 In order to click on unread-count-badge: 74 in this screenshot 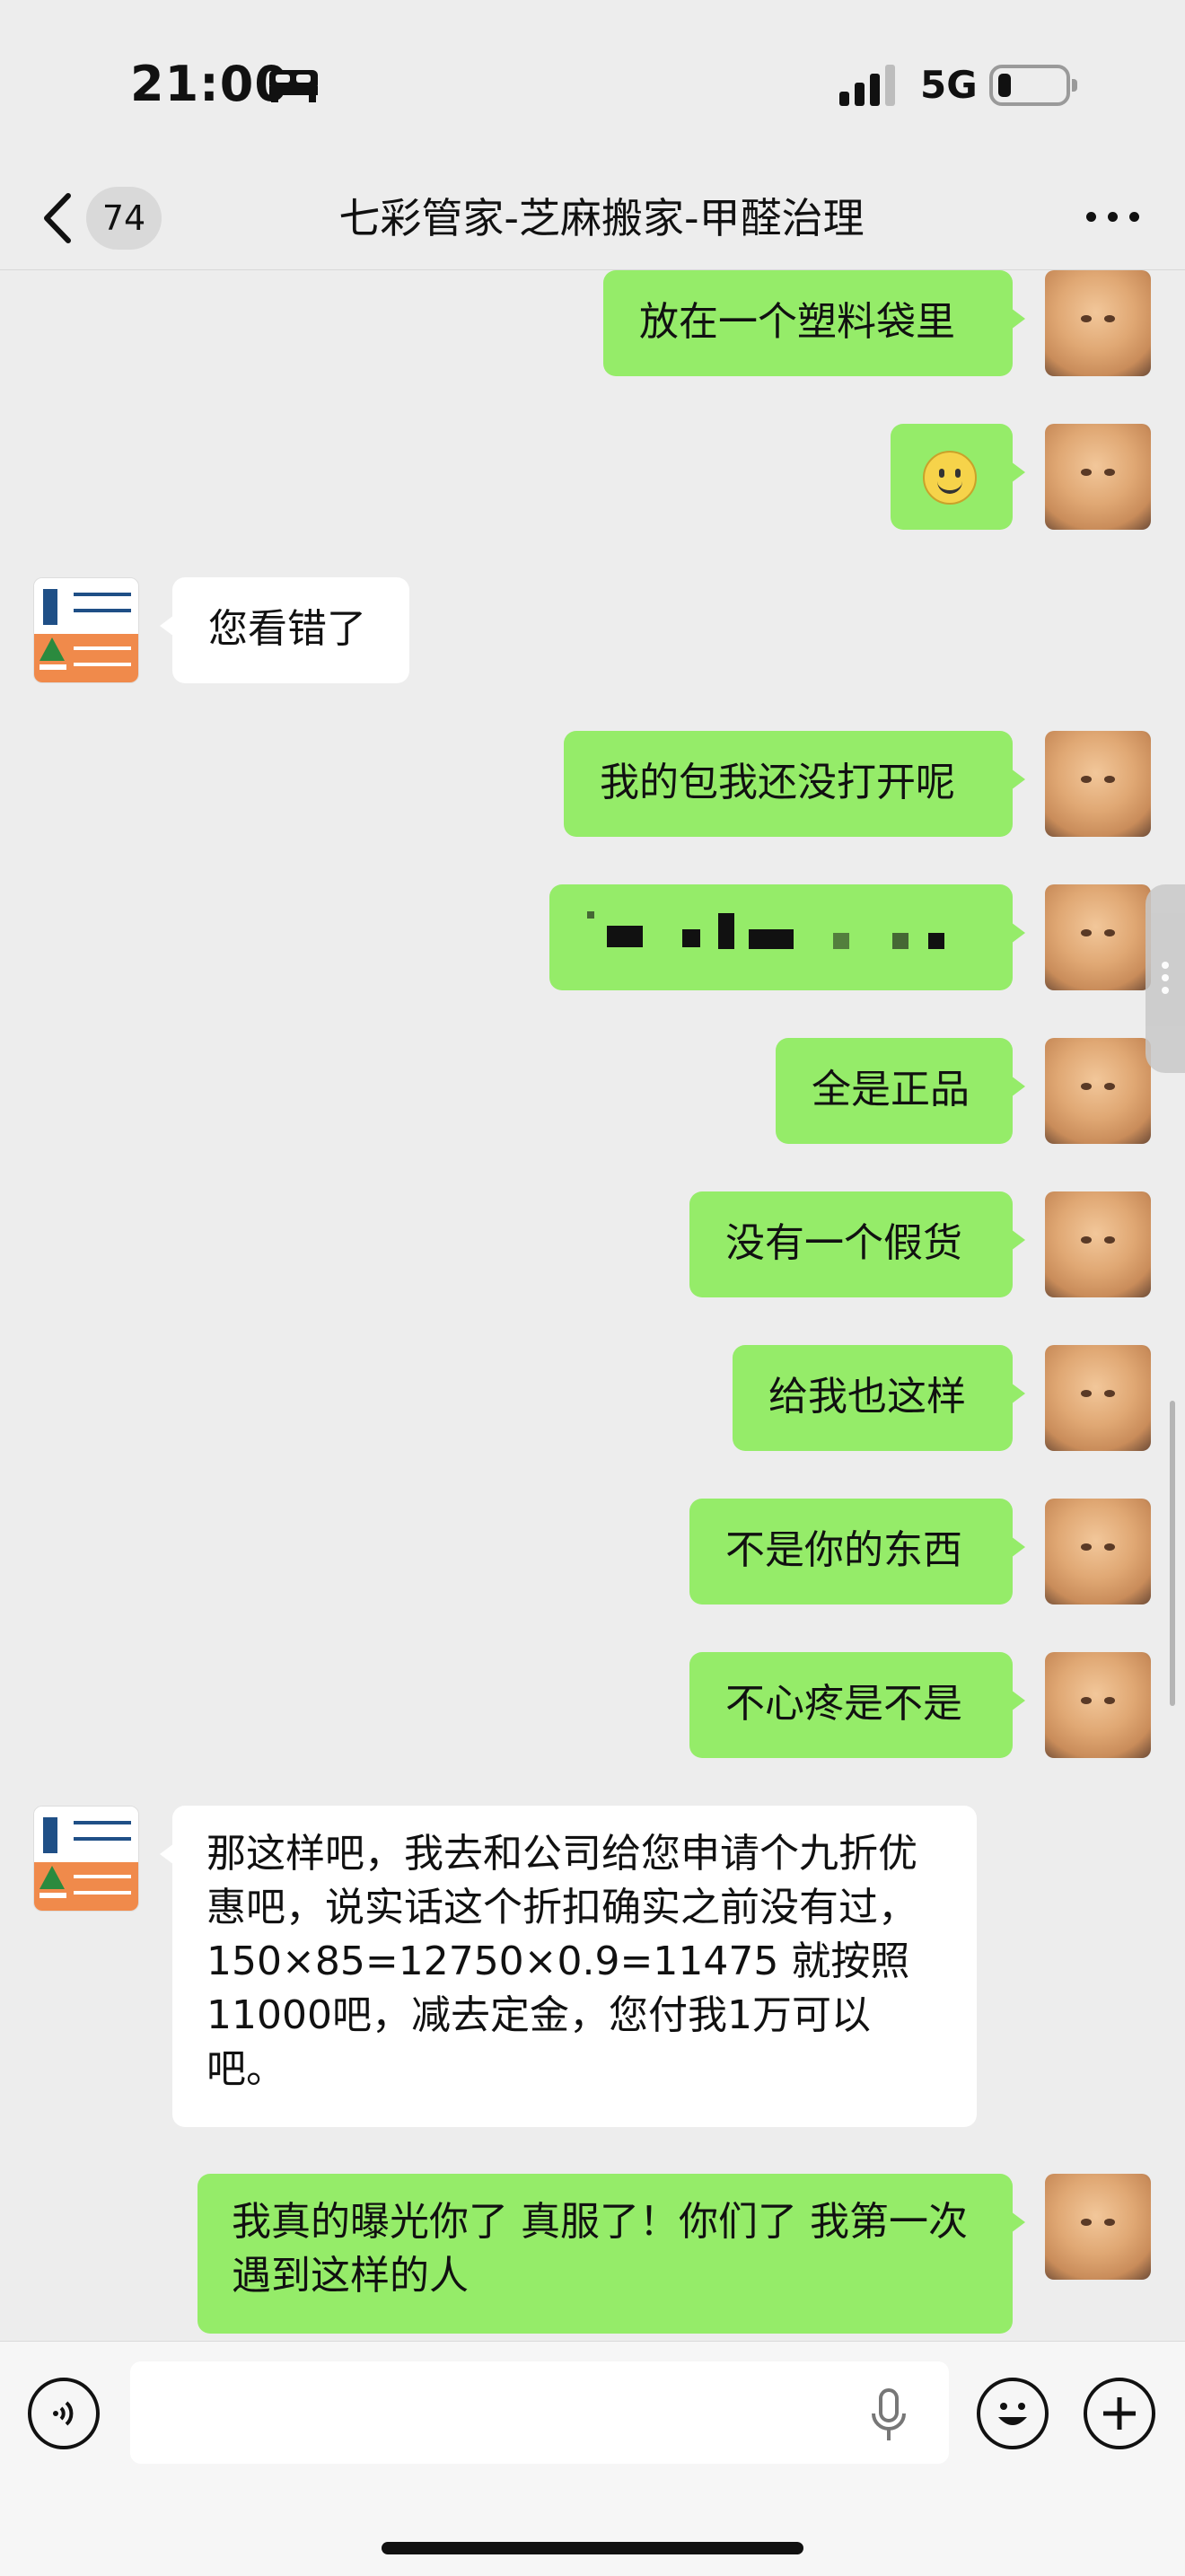, I will do `click(124, 218)`.